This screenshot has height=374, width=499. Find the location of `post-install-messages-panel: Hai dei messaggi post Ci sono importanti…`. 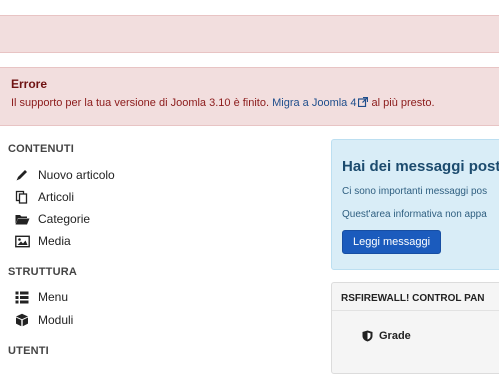

post-install-messages-panel: Hai dei messaggi post Ci sono importanti… is located at coordinates (415, 204).